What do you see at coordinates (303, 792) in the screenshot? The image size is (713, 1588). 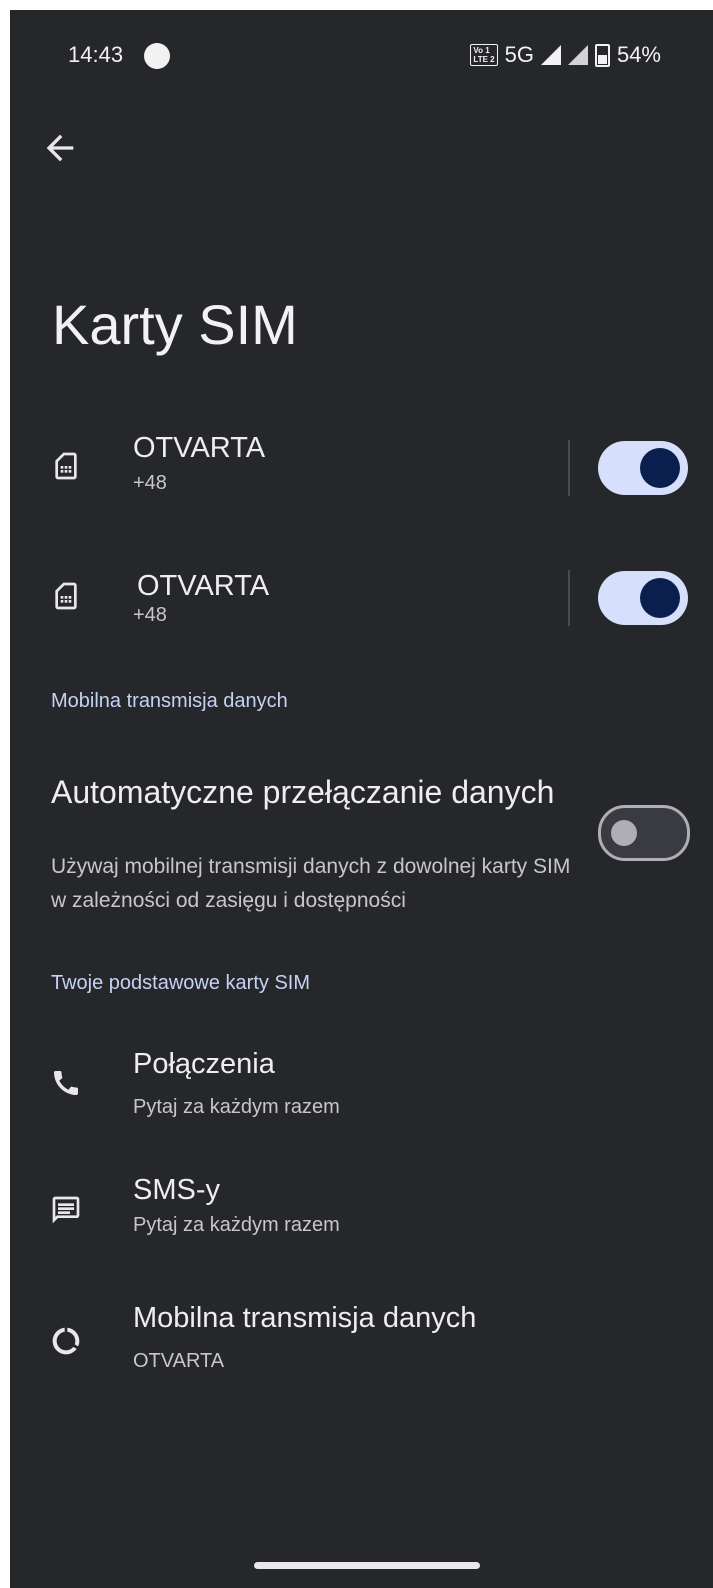 I see `auto-data-switch-title: Automatyczne przełączanie danych` at bounding box center [303, 792].